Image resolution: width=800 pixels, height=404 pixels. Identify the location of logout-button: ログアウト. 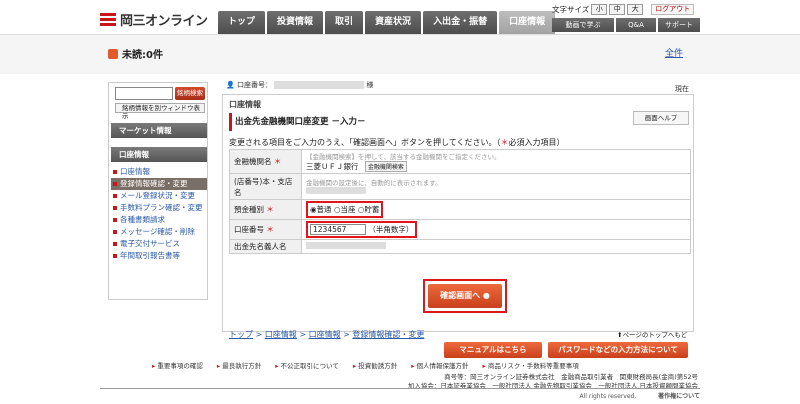
(673, 9).